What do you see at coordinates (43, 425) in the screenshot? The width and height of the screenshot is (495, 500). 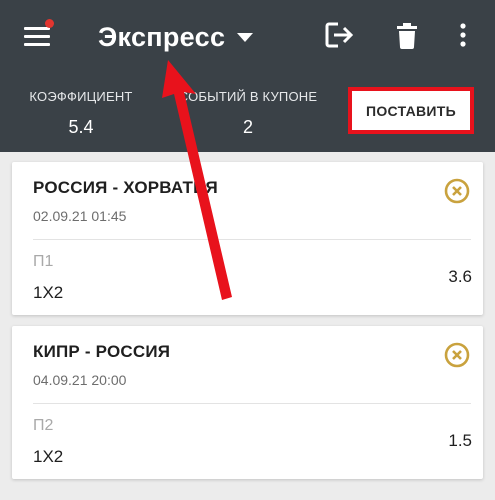 I see `outcome-label: П2` at bounding box center [43, 425].